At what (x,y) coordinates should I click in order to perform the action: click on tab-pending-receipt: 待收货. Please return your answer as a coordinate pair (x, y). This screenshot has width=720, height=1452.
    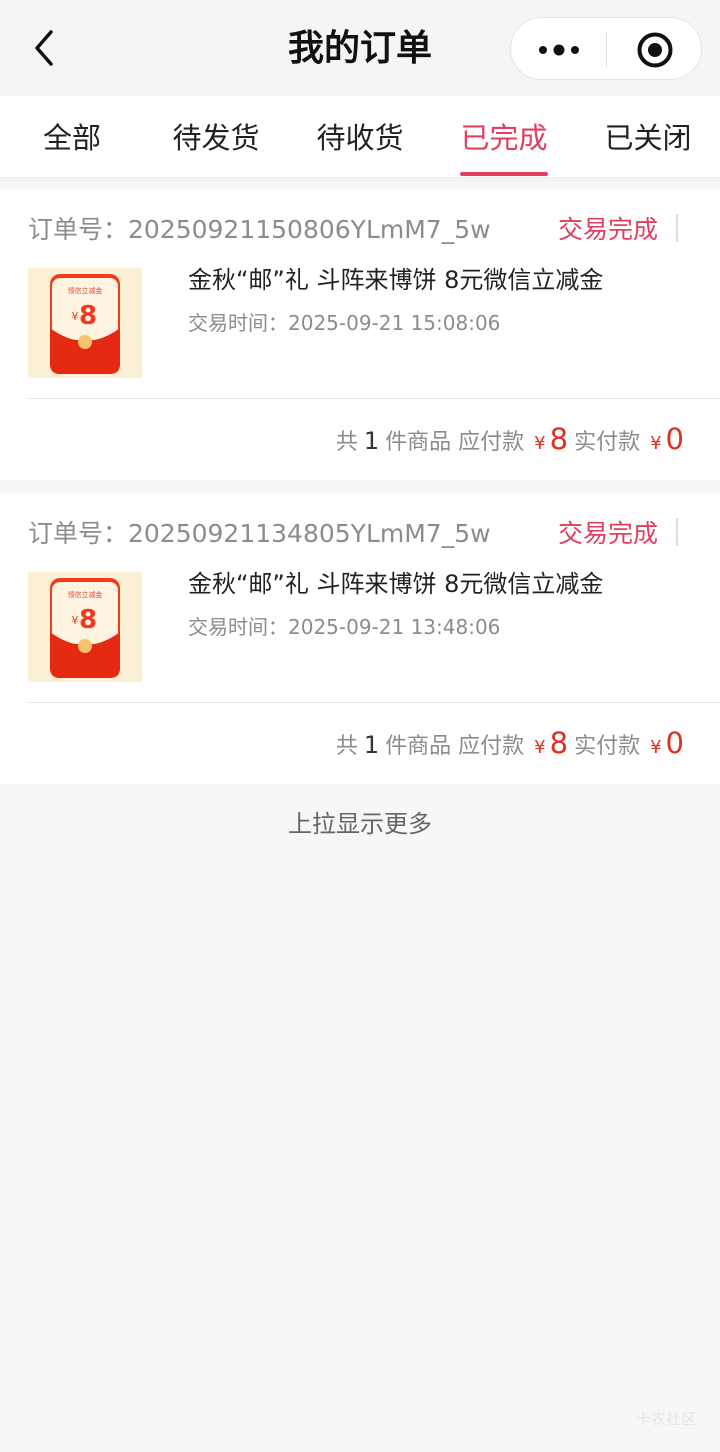
    Looking at the image, I should click on (360, 136).